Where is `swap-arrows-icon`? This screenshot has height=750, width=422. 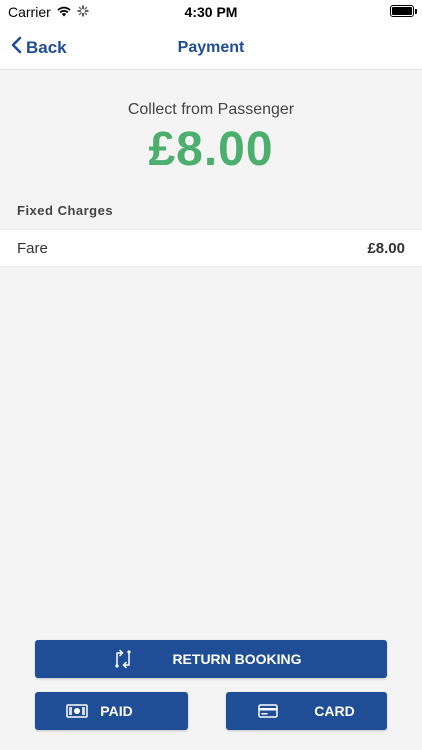 swap-arrows-icon is located at coordinates (124, 659).